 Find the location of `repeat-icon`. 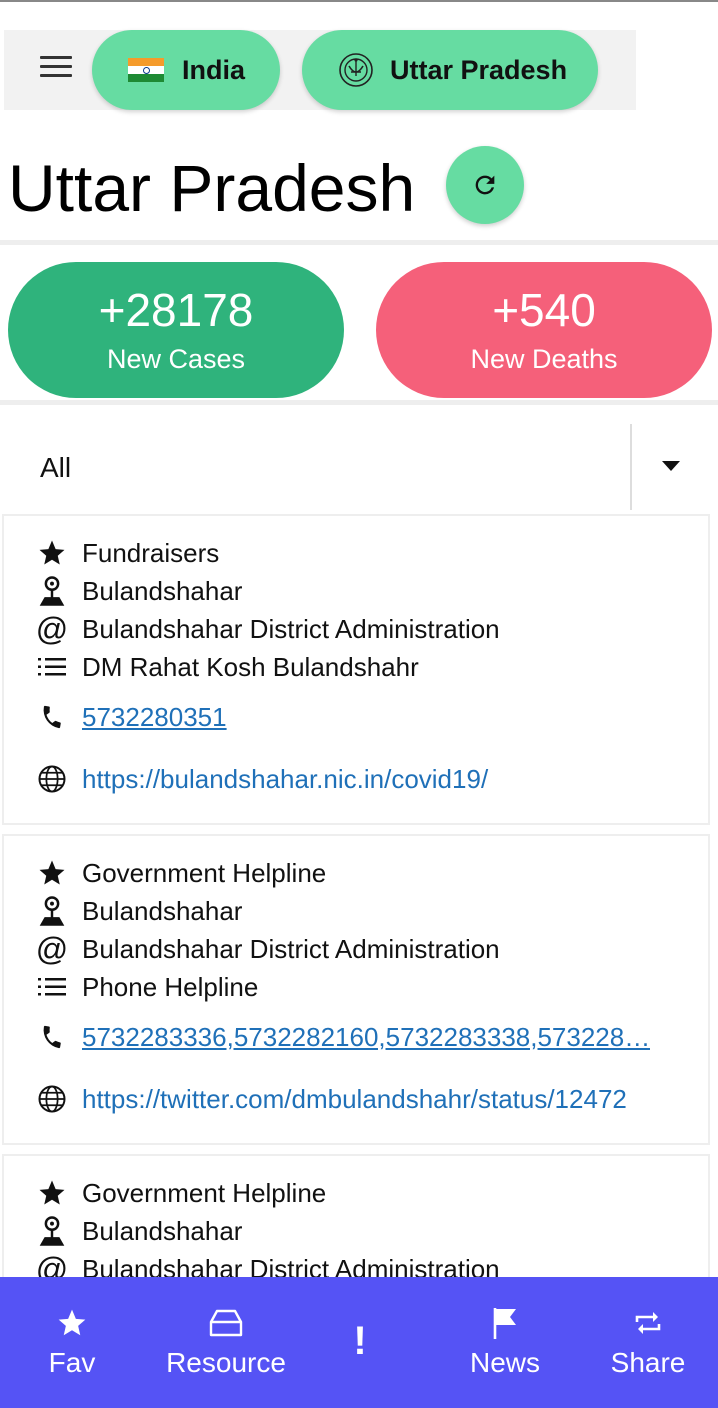

repeat-icon is located at coordinates (648, 1323).